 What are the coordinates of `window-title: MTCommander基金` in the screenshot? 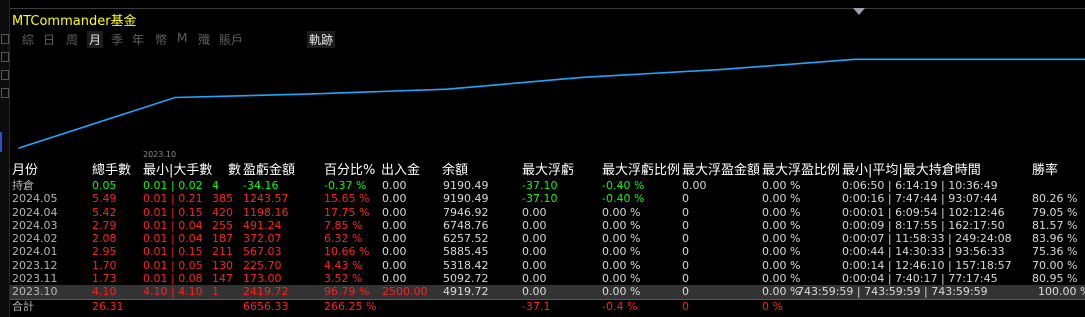 It's located at (74, 21).